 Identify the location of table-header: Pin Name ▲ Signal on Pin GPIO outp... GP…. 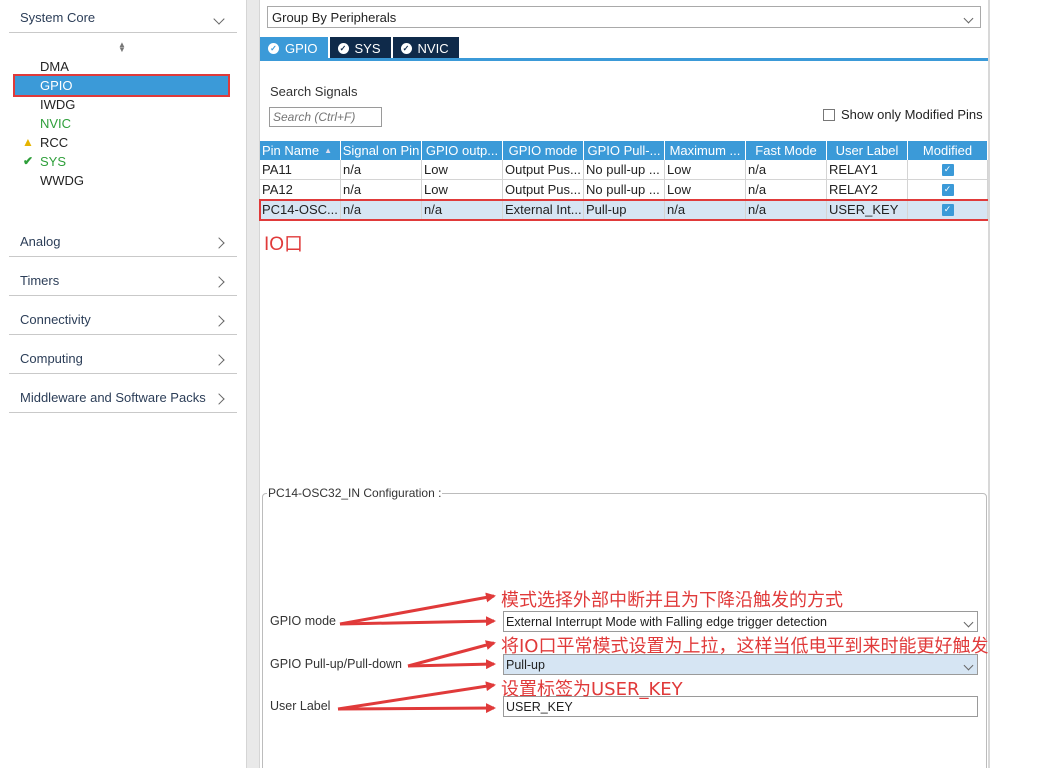
(624, 150).